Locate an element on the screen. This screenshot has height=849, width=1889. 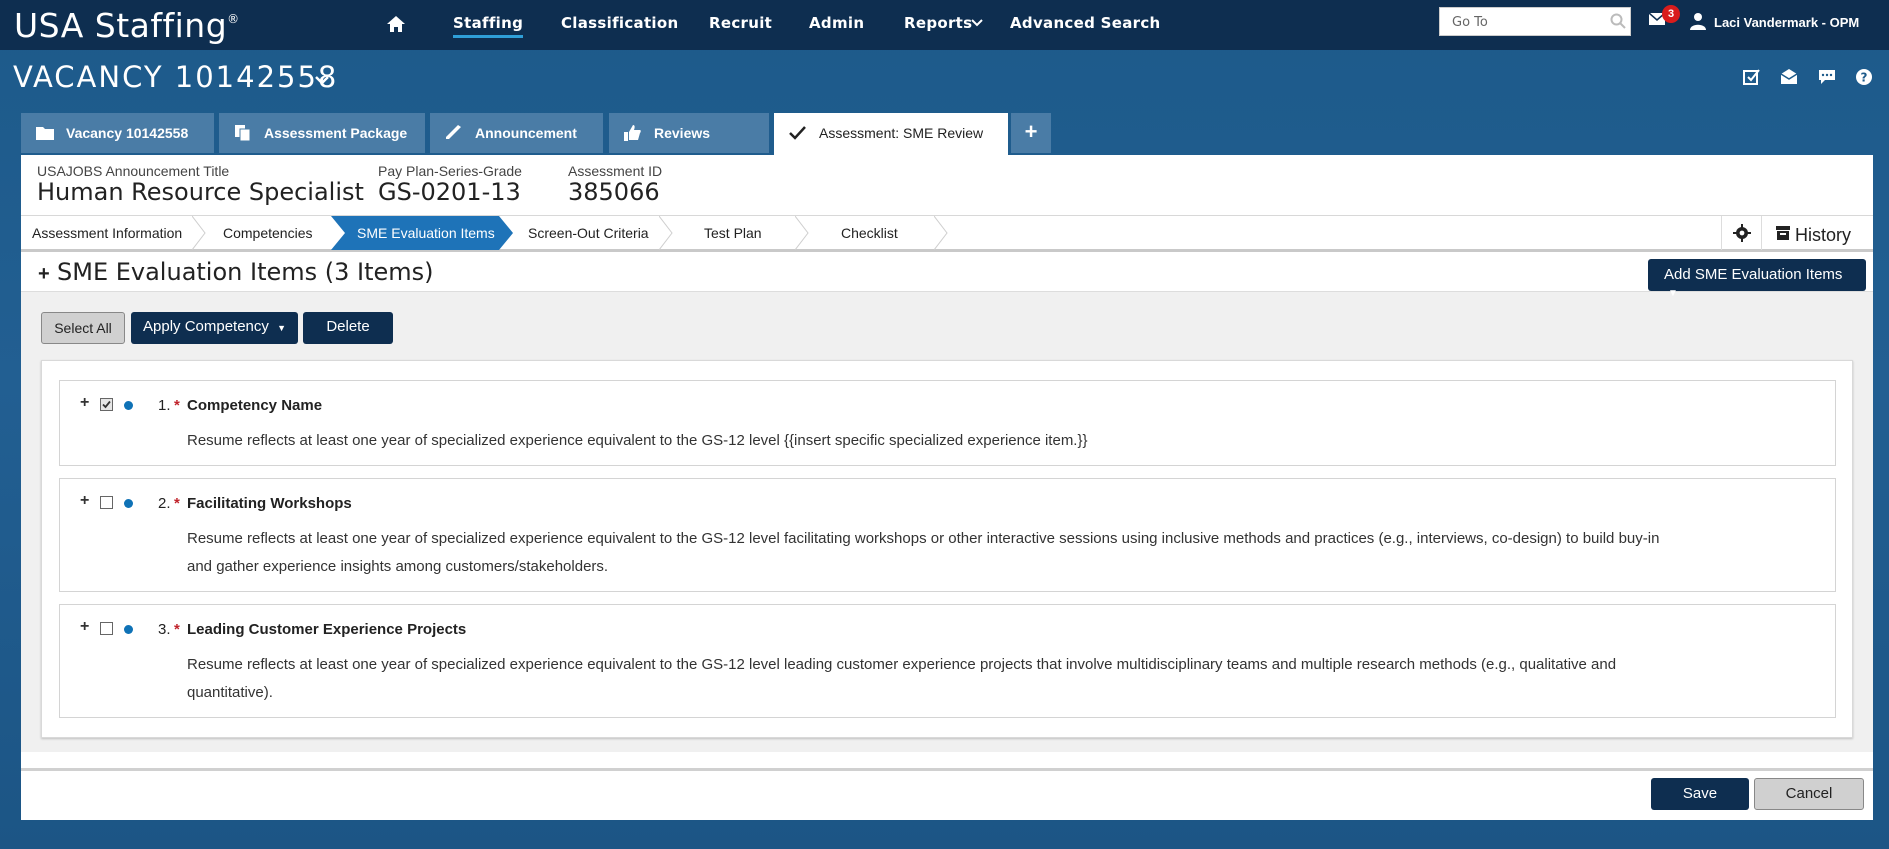
pay-plan-label: Pay Plan-Series-Grade is located at coordinates (450, 171).